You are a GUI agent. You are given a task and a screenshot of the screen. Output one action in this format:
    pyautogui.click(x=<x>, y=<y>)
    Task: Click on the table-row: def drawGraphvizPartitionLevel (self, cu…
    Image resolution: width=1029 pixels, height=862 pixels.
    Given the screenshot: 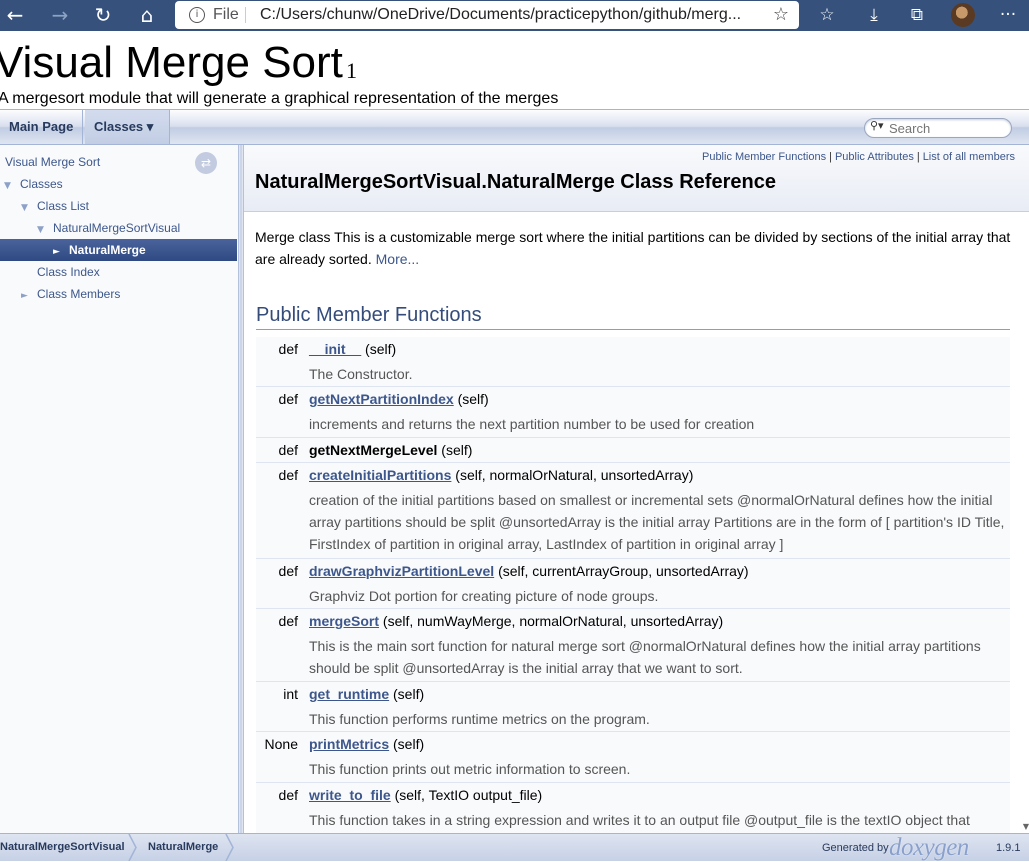 What is the action you would take?
    pyautogui.click(x=633, y=584)
    